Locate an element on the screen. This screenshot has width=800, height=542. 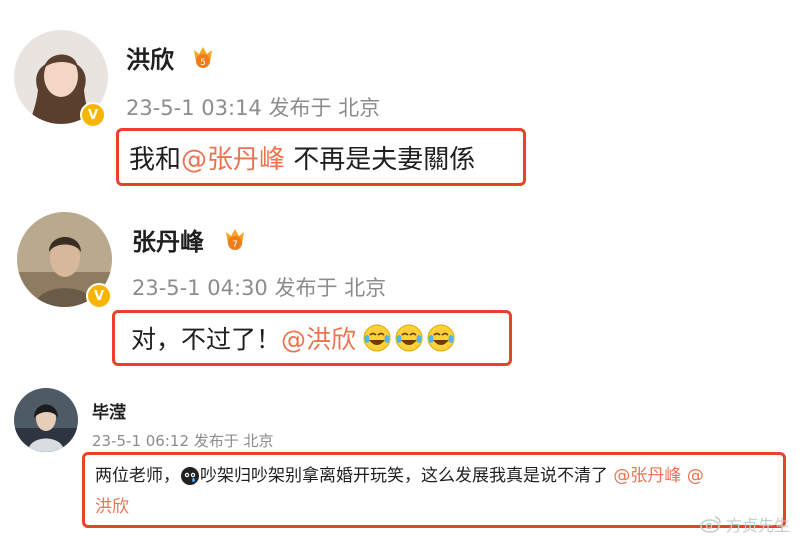
post-content: 两位老师， 吵架归吵架别拿离婚开玩笑，这么发展我真是说不清了 @张丹峰 @ 洪欣 is located at coordinates (399, 491).